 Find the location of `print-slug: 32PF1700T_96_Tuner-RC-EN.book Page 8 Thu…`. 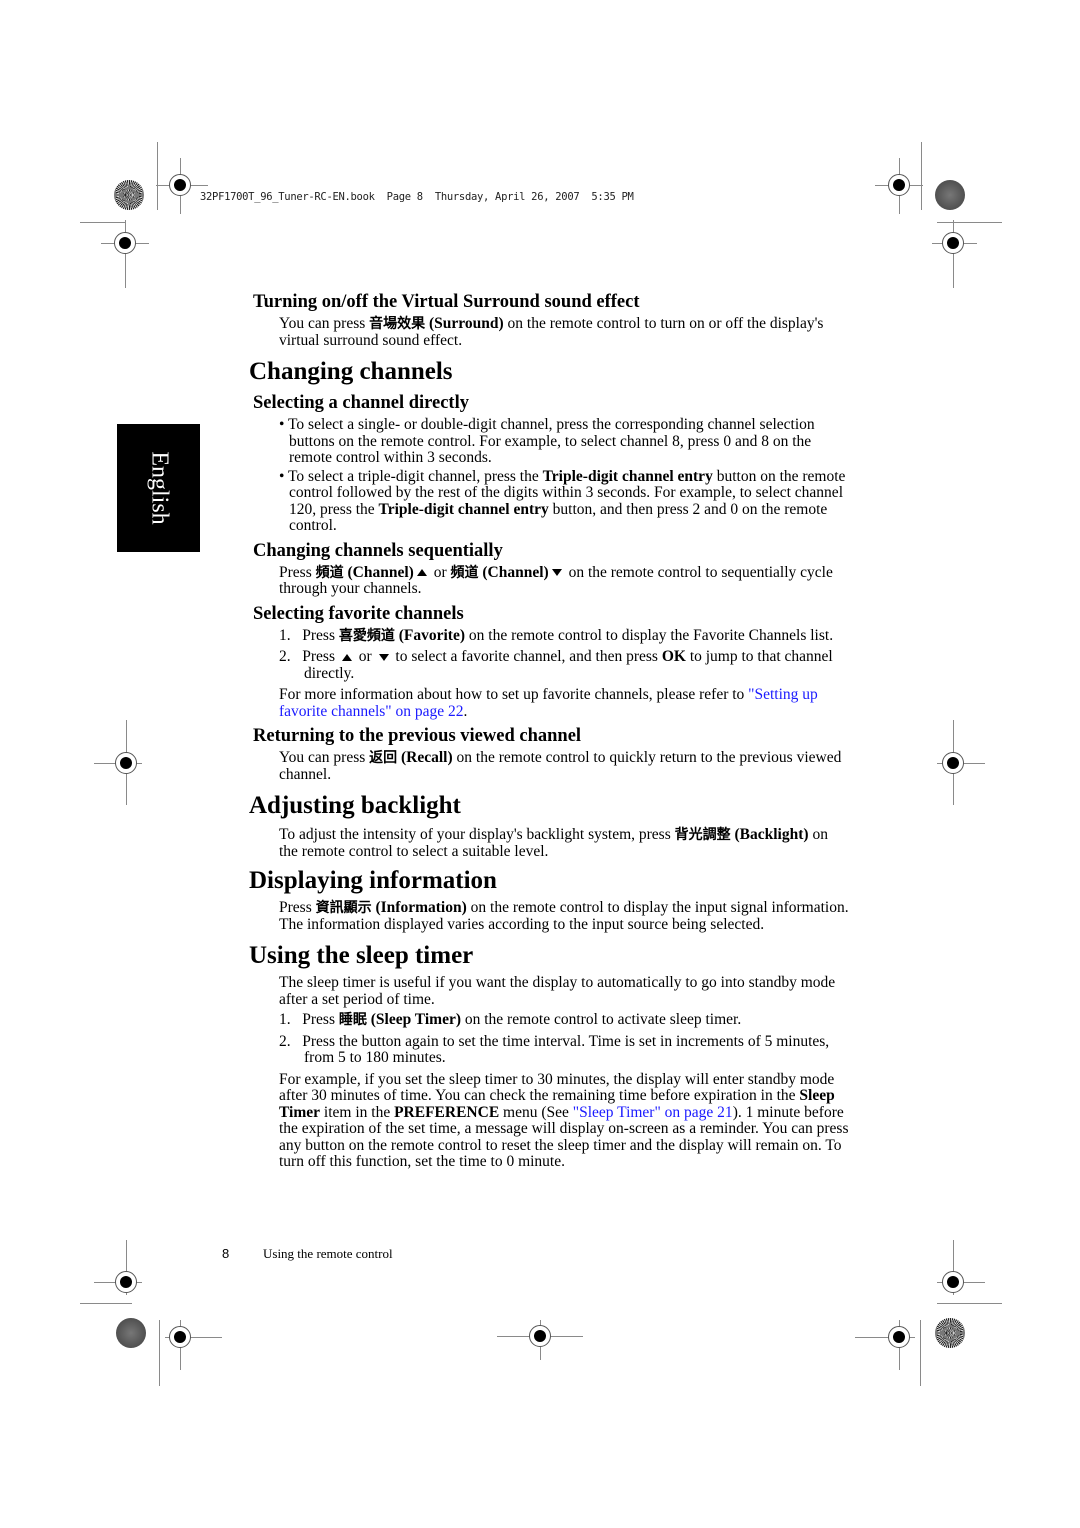

print-slug: 32PF1700T_96_Tuner-RC-EN.book Page 8 Thu… is located at coordinates (417, 197).